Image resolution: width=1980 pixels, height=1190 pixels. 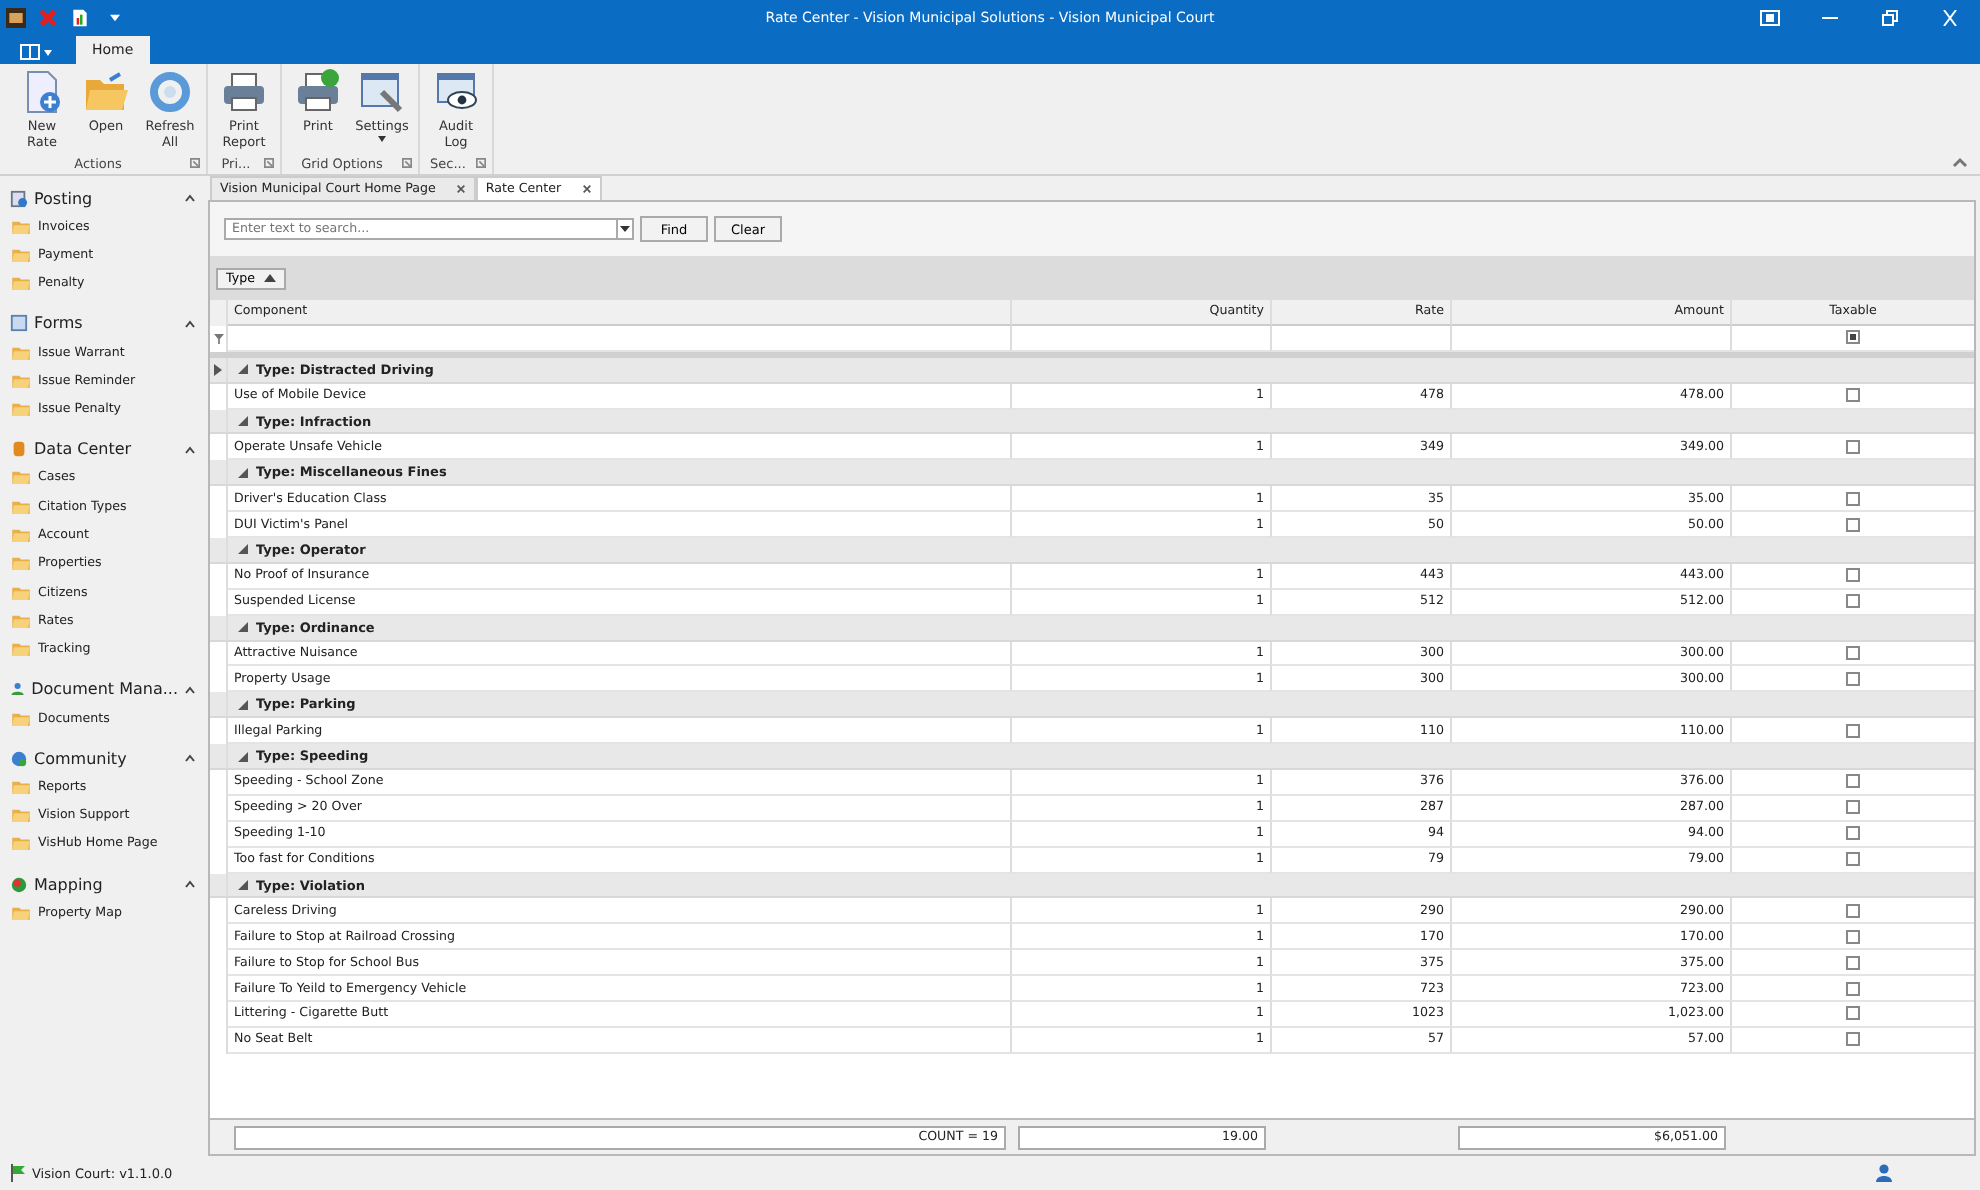 I want to click on panel-icon, so click(x=30, y=52).